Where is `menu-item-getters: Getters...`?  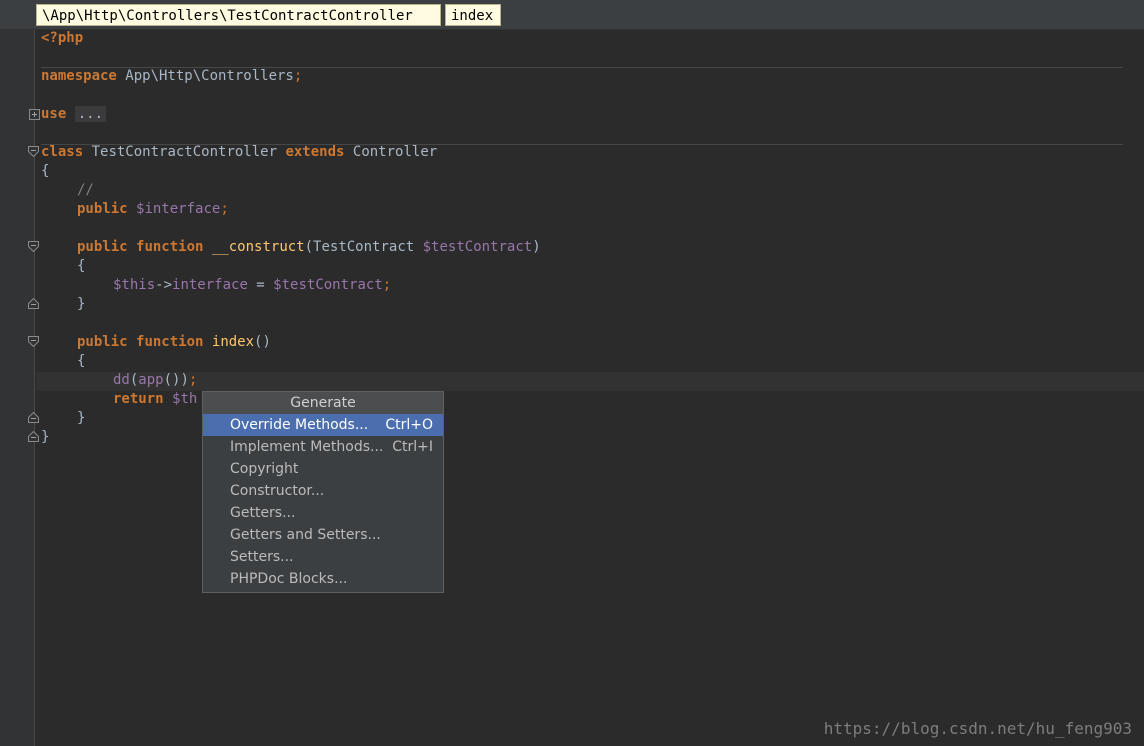 menu-item-getters: Getters... is located at coordinates (323, 513).